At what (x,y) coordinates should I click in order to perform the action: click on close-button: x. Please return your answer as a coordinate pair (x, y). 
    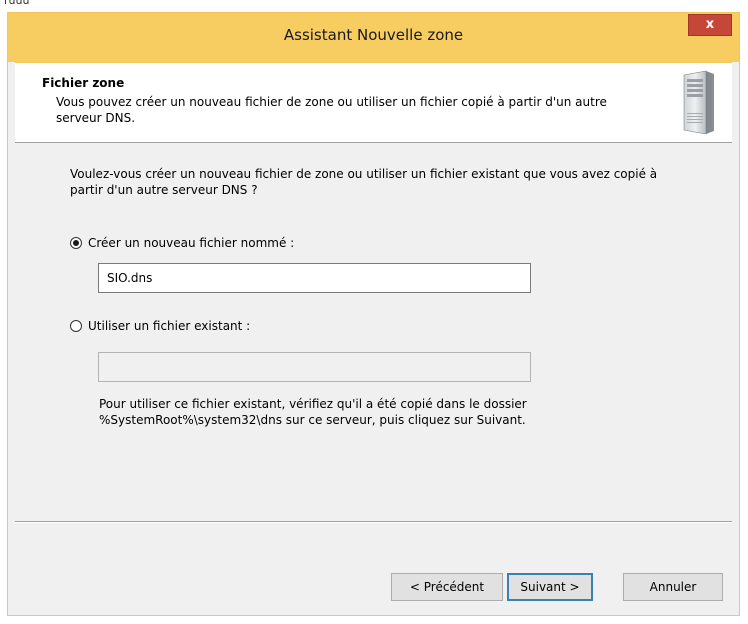
    Looking at the image, I should click on (710, 25).